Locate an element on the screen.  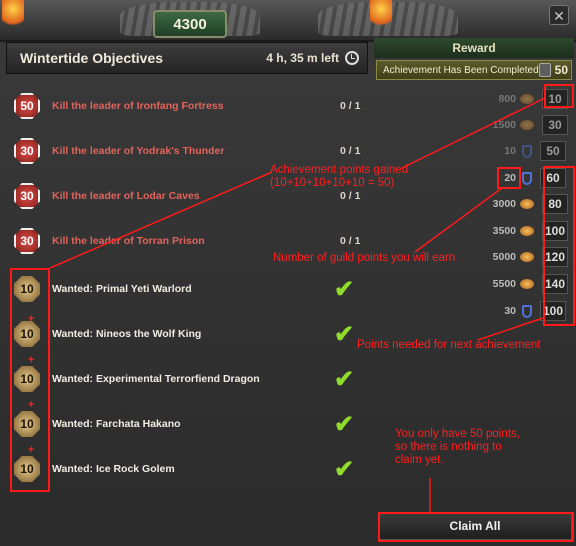
annotation-line: (10+10+10+10+10 = 50) is located at coordinates (332, 183).